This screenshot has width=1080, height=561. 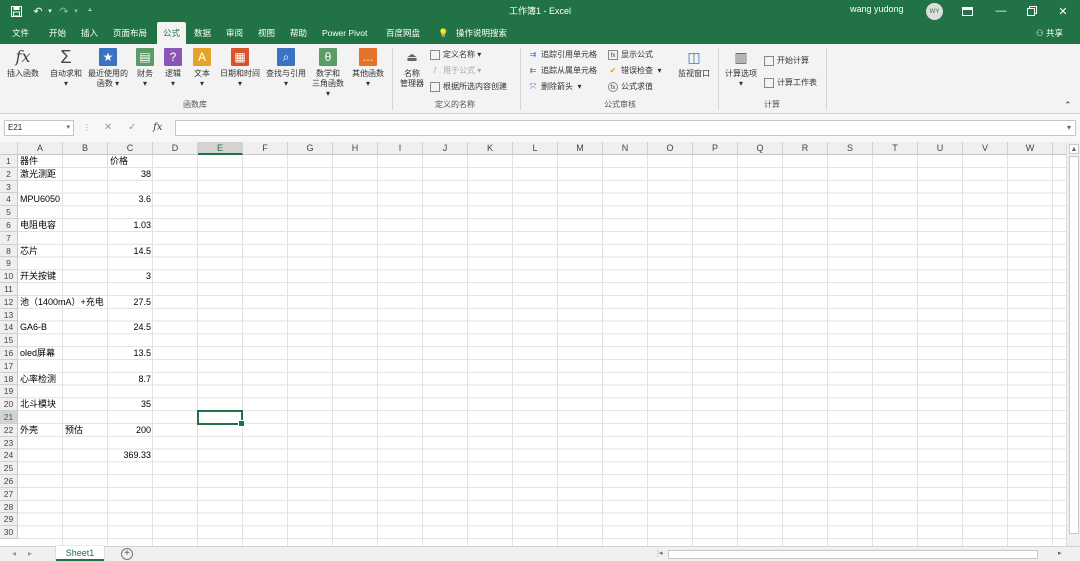 What do you see at coordinates (29, 161) in the screenshot?
I see `cell-a1: 器件` at bounding box center [29, 161].